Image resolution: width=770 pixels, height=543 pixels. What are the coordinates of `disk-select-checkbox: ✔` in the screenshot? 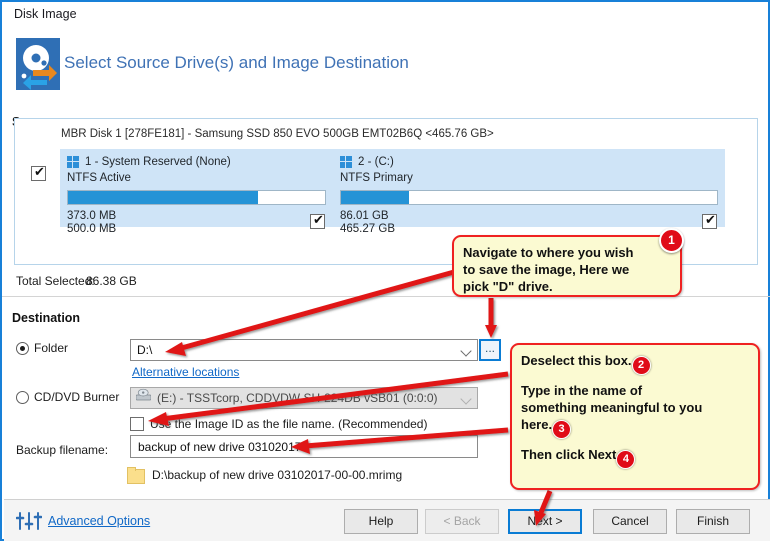 It's located at (38, 172).